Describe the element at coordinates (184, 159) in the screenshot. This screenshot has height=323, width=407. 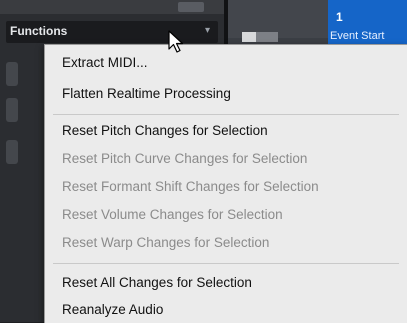
I see `menu-item-reset-pitch-curve-changes: Reset Pitch Curve Changes for Selection` at that location.